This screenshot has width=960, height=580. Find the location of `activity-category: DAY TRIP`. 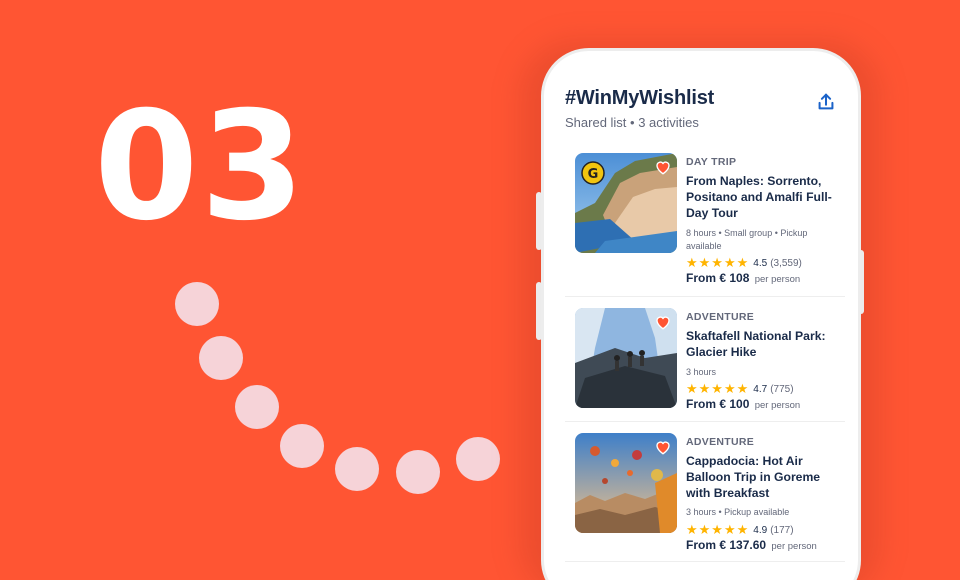

activity-category: DAY TRIP is located at coordinates (711, 162).